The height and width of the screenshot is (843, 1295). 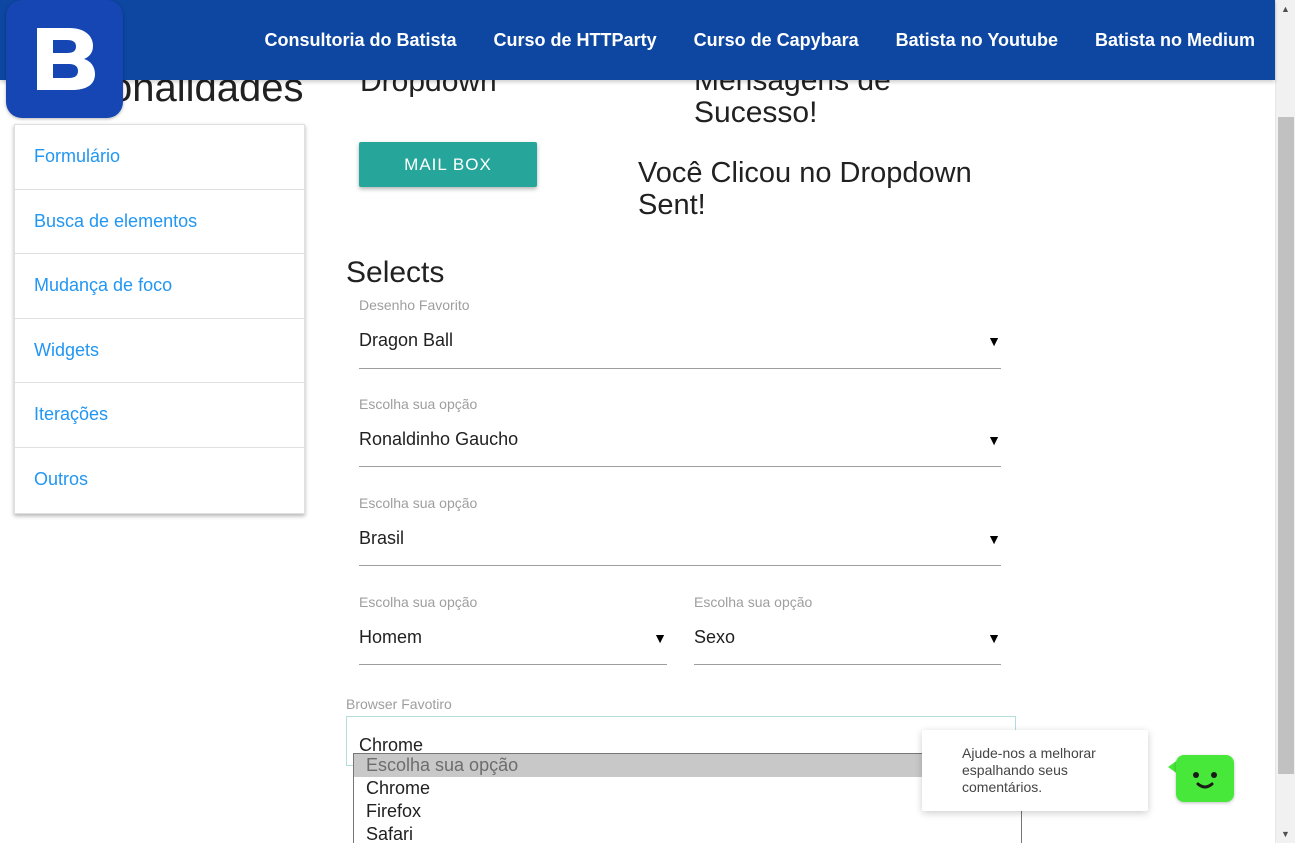 What do you see at coordinates (680, 531) in the screenshot?
I see `select-pais: Escolha sua opção Brasil ▼` at bounding box center [680, 531].